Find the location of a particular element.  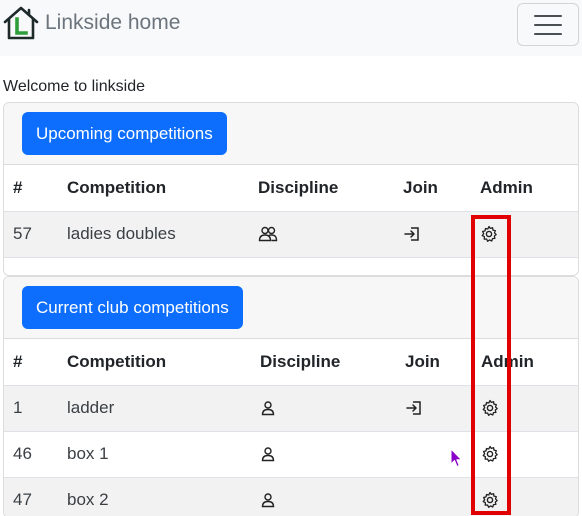

table-row: 57 ladies doubles is located at coordinates (291, 234).